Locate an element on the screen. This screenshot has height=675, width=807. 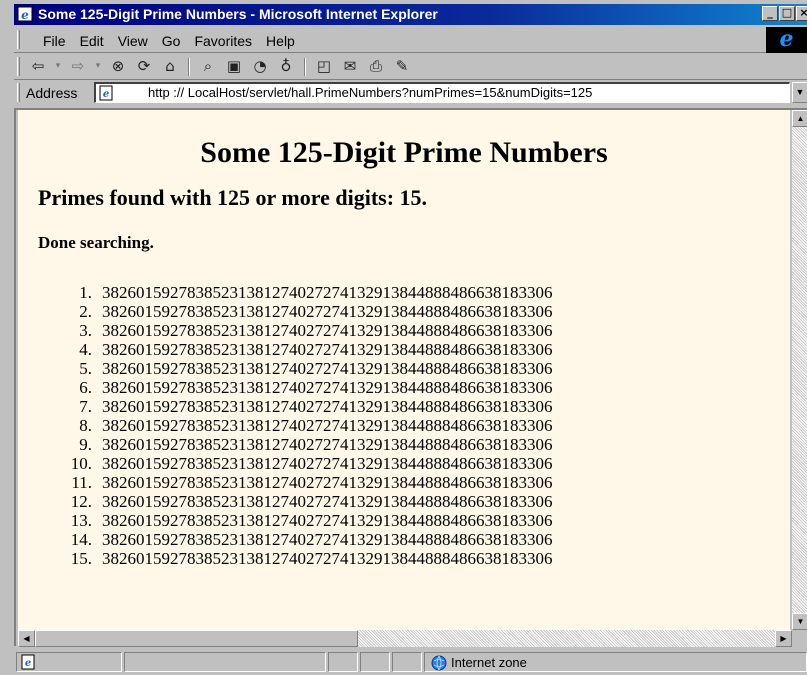
favorites-icon: ▣ is located at coordinates (234, 66).